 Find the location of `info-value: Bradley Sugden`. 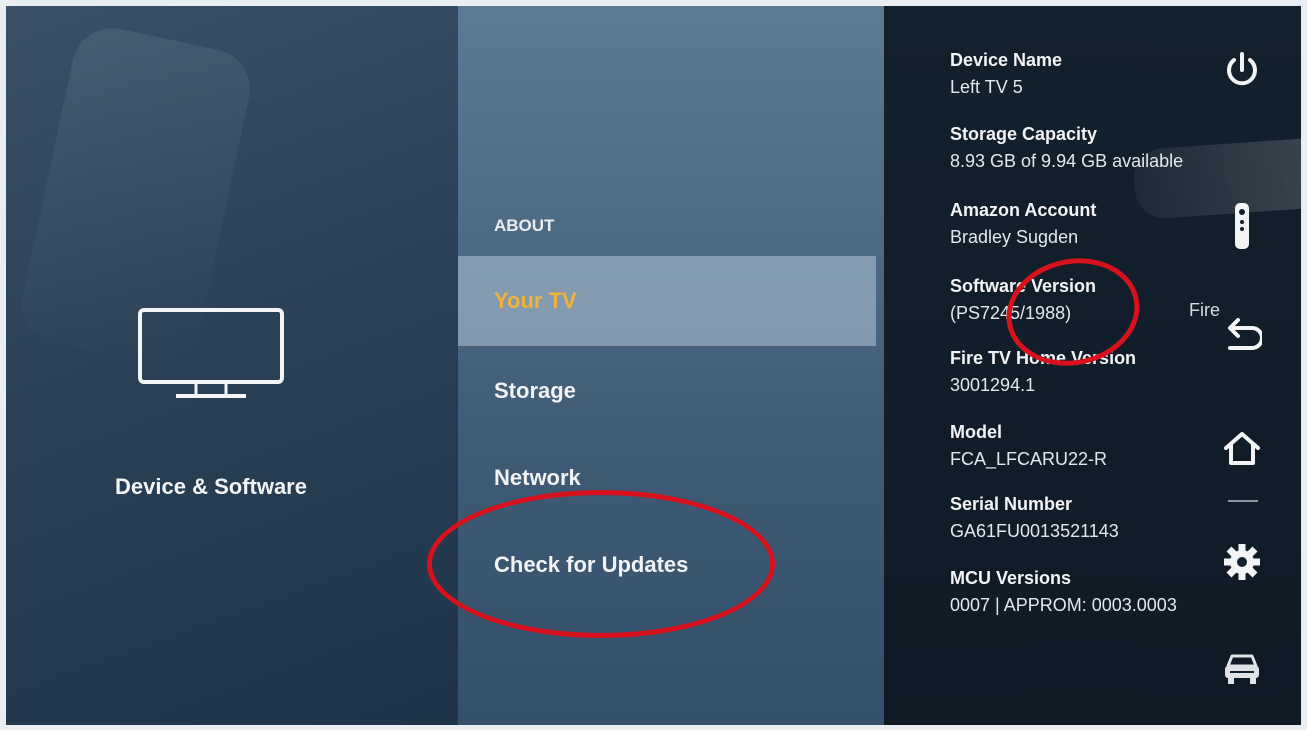

info-value: Bradley Sugden is located at coordinates (1014, 237).